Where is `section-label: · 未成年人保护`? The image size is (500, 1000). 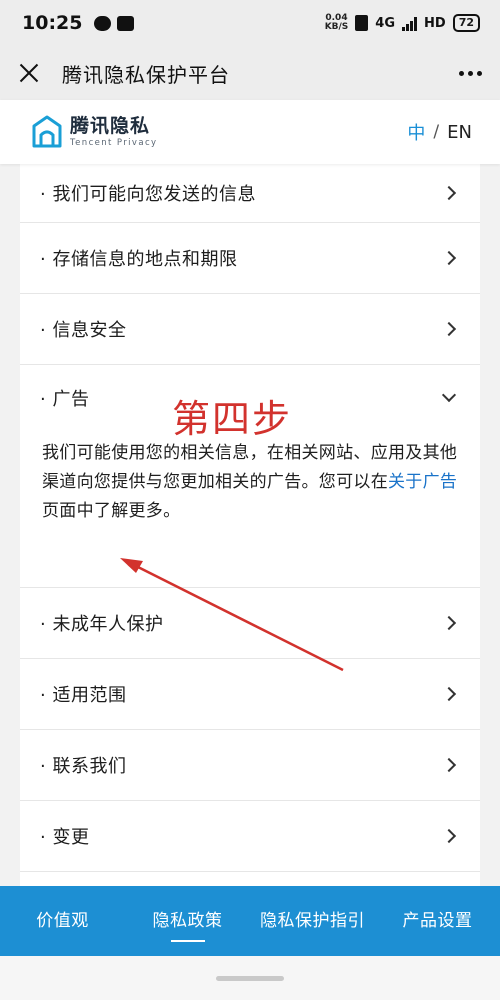 section-label: · 未成年人保护 is located at coordinates (102, 624).